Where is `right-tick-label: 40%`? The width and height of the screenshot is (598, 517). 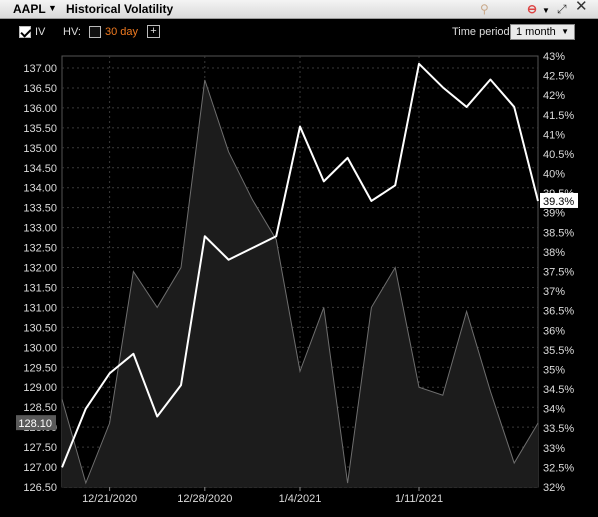
right-tick-label: 40% is located at coordinates (554, 175).